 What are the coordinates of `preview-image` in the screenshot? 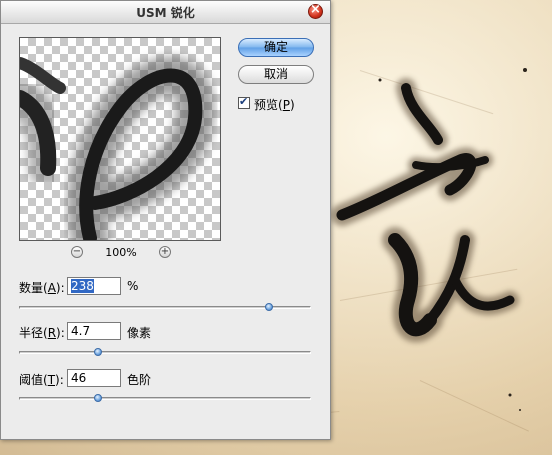 It's located at (117, 148).